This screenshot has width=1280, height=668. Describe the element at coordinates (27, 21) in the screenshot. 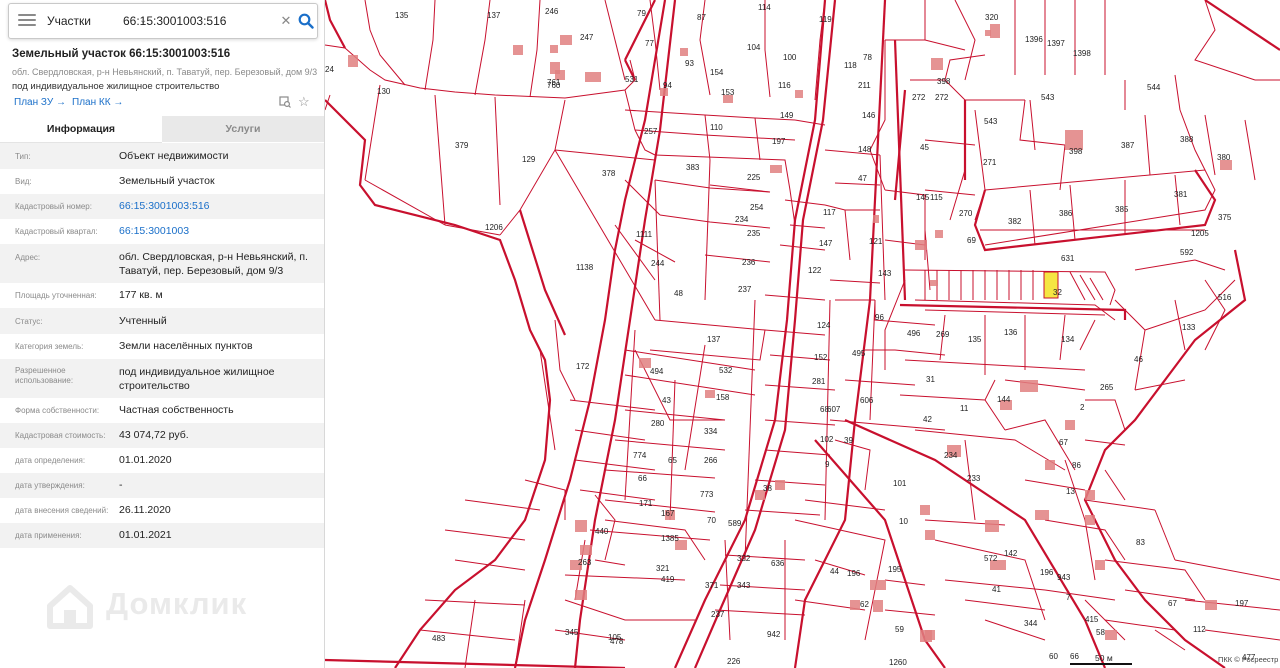

I see `menu-icon` at that location.